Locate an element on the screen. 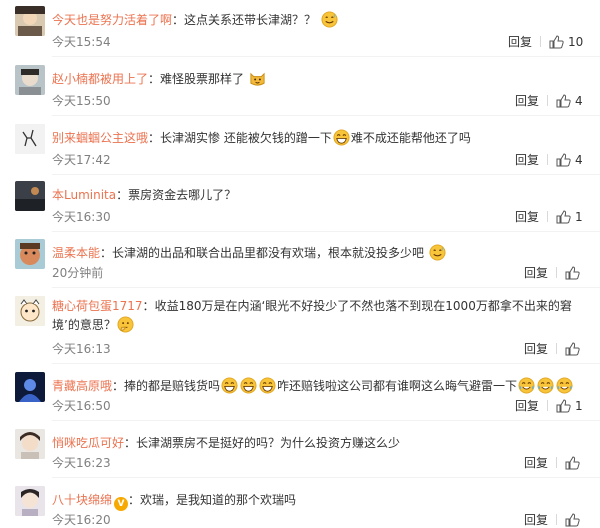 This screenshot has height=528, width=600. username-link: 悄咪吃瓜可好 is located at coordinates (88, 443).